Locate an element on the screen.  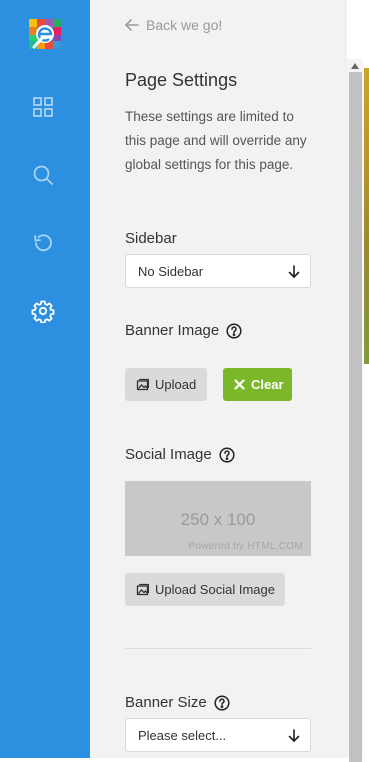
page-preview-image is located at coordinates (366, 216).